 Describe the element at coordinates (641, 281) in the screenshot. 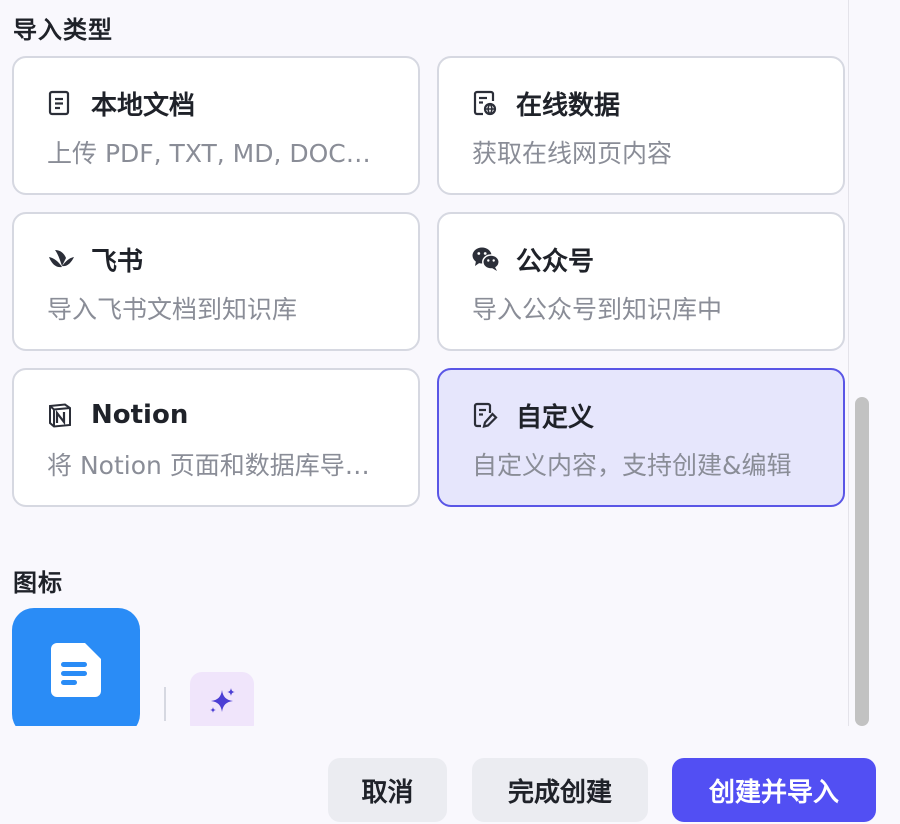

I see `import-type-wechat-official-account: 公众号 导入公众号到知识库中` at that location.